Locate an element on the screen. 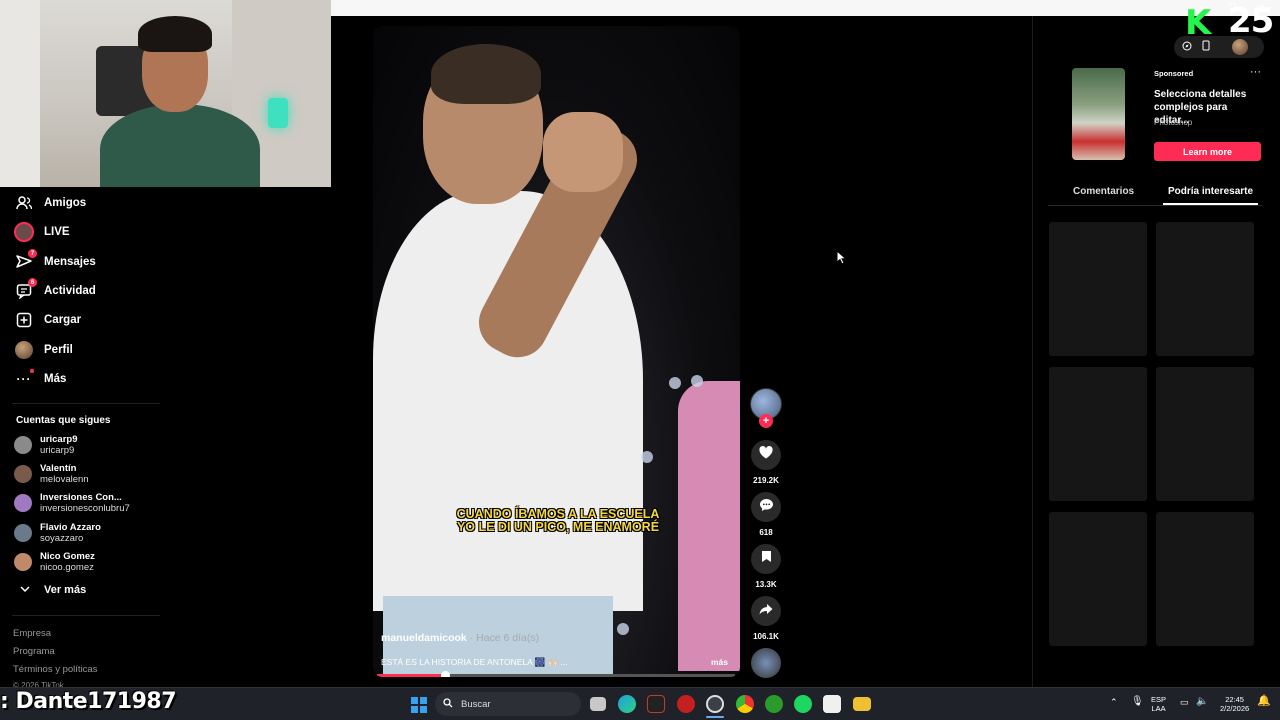  sidebar-item-actividad: 6 Actividad is located at coordinates (55, 291).